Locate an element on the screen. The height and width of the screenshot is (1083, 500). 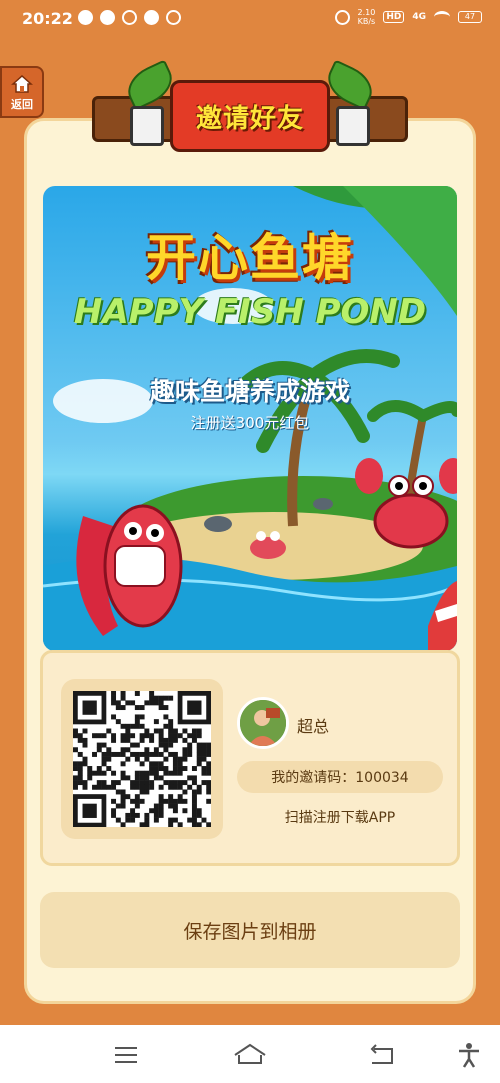
menu-icon is located at coordinates (126, 1055).